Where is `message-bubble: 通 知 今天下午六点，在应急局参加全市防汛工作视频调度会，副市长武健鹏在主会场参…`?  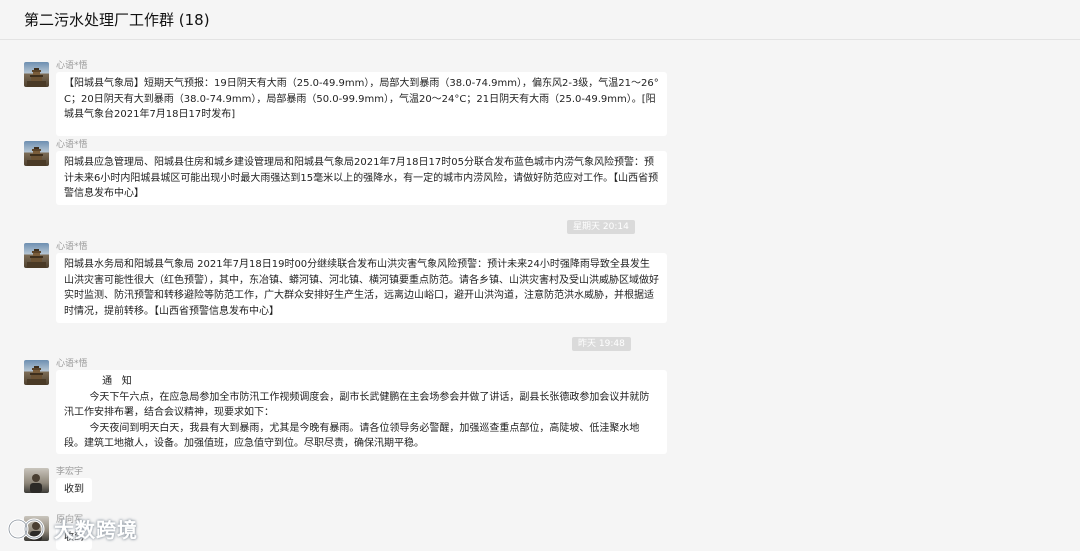 message-bubble: 通 知 今天下午六点，在应急局参加全市防汛工作视频调度会，副市长武健鹏在主会场参… is located at coordinates (361, 412).